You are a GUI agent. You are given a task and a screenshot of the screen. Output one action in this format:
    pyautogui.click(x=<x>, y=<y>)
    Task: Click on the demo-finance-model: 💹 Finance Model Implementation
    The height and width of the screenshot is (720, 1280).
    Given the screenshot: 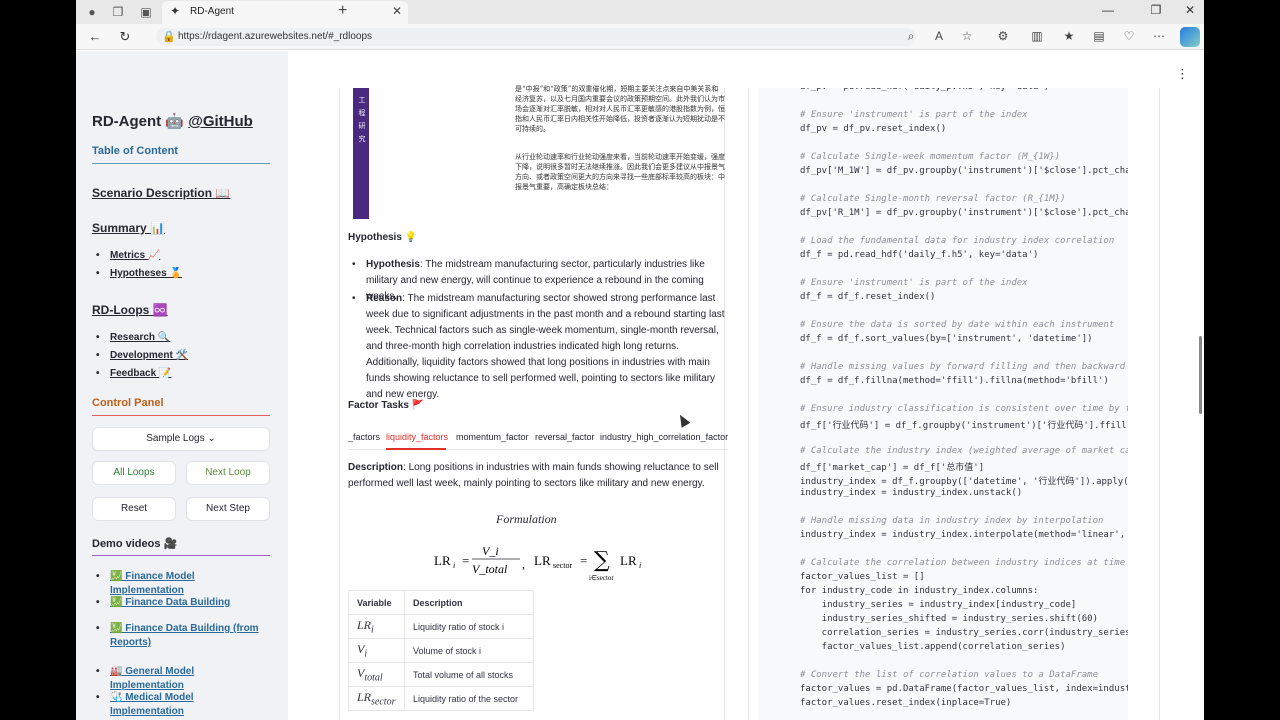 What is the action you would take?
    pyautogui.click(x=183, y=584)
    